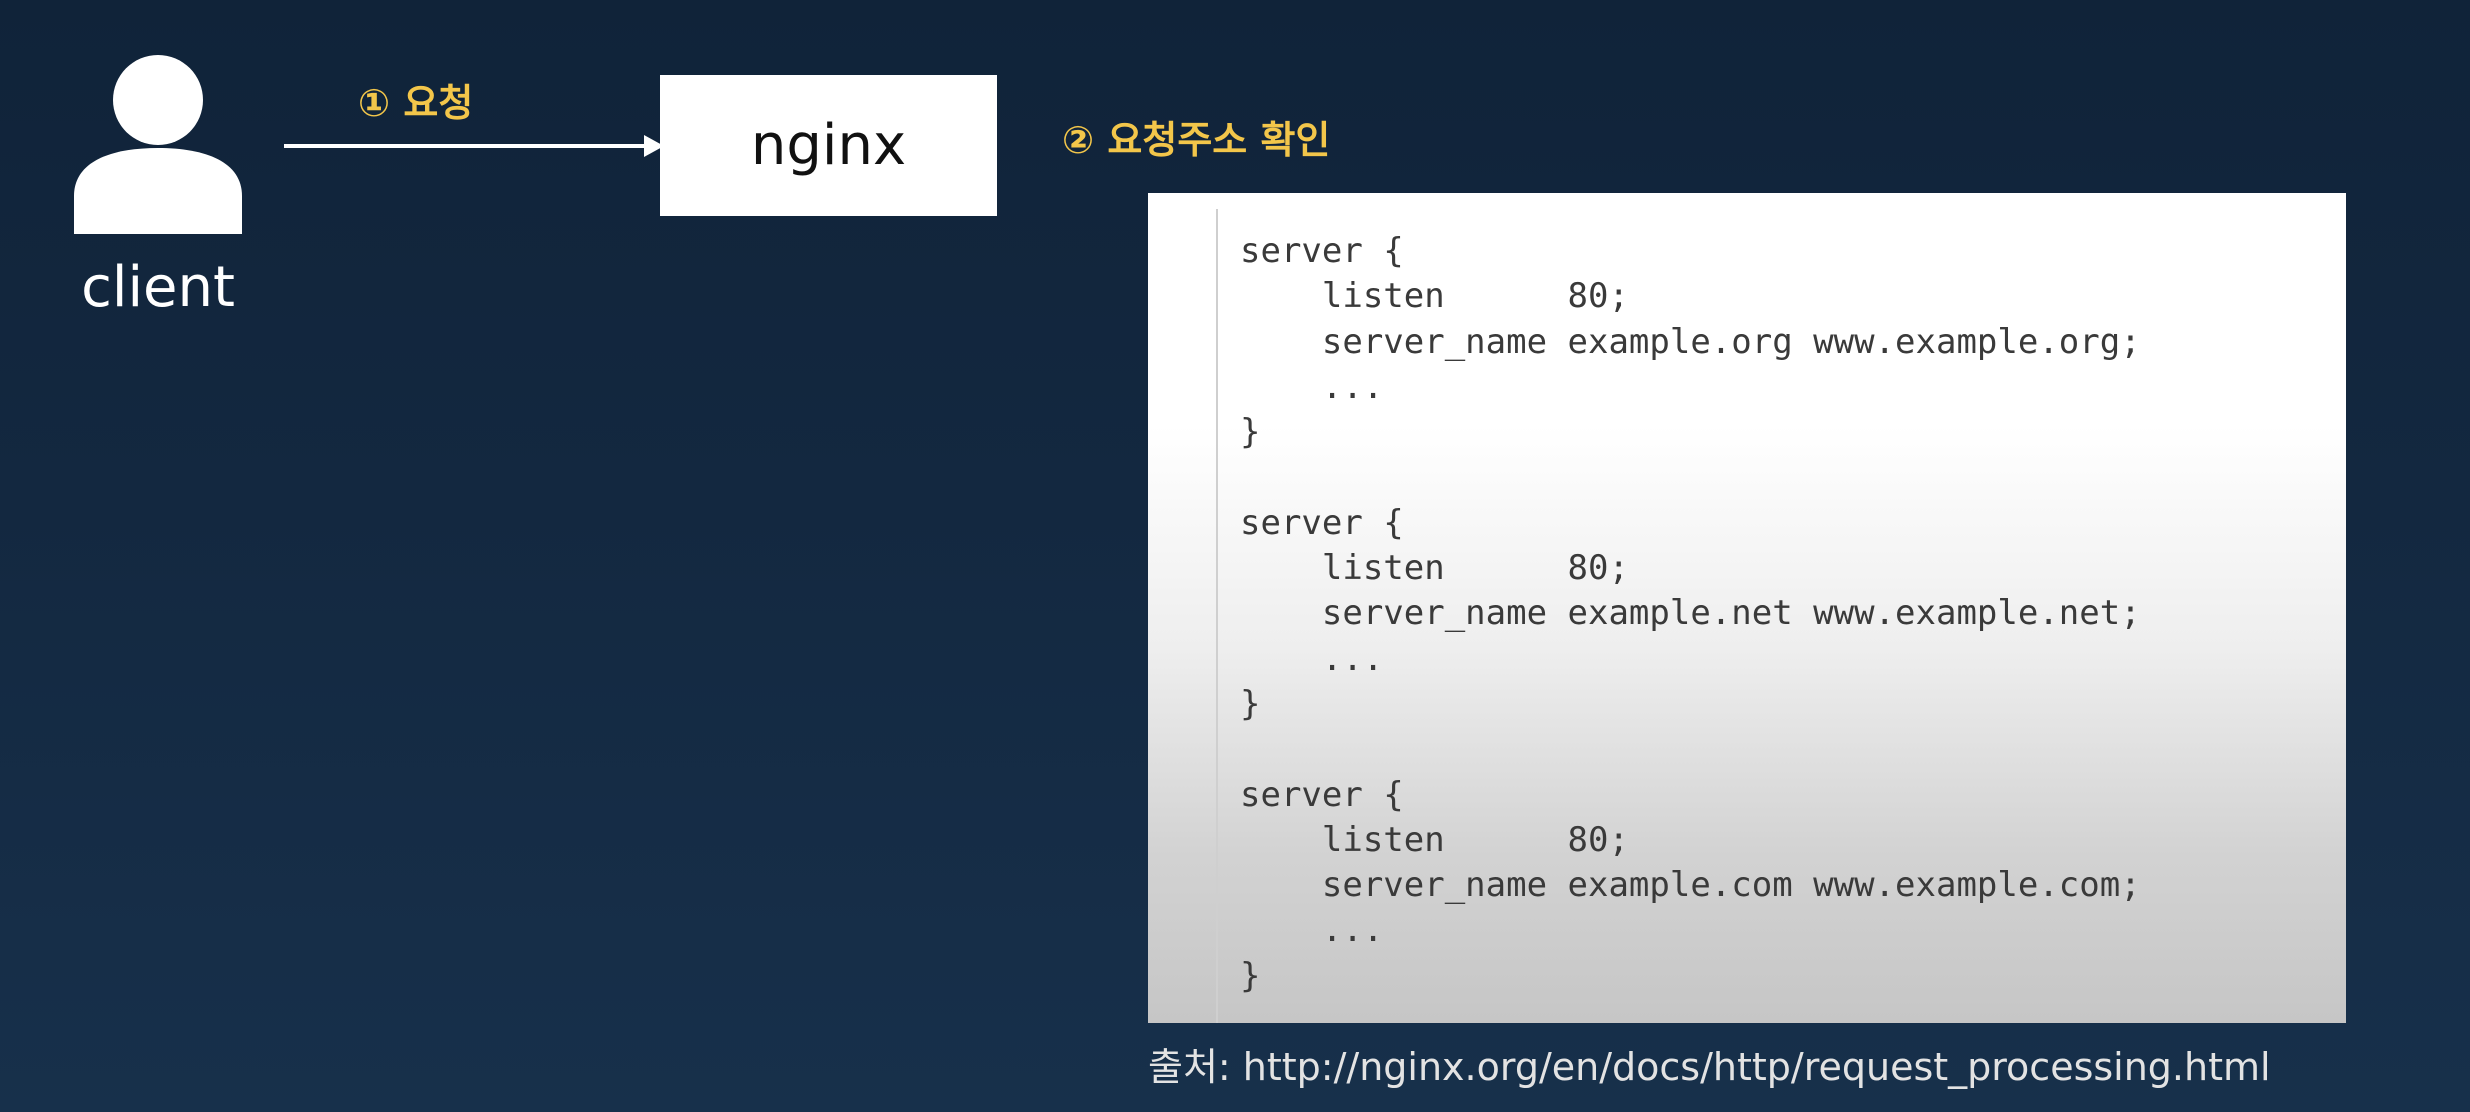 This screenshot has height=1112, width=2470. What do you see at coordinates (1217, 616) in the screenshot?
I see `code-gutter-line` at bounding box center [1217, 616].